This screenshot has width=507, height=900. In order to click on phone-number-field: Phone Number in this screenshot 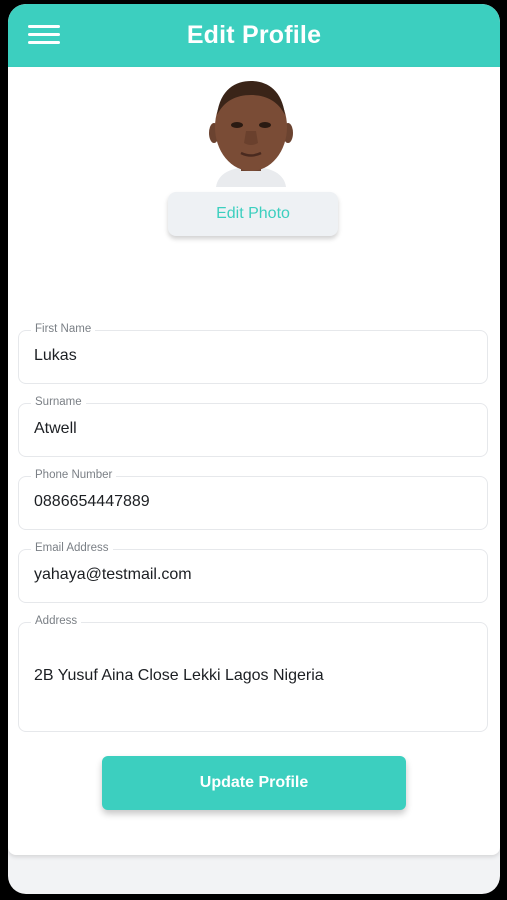, I will do `click(253, 499)`.